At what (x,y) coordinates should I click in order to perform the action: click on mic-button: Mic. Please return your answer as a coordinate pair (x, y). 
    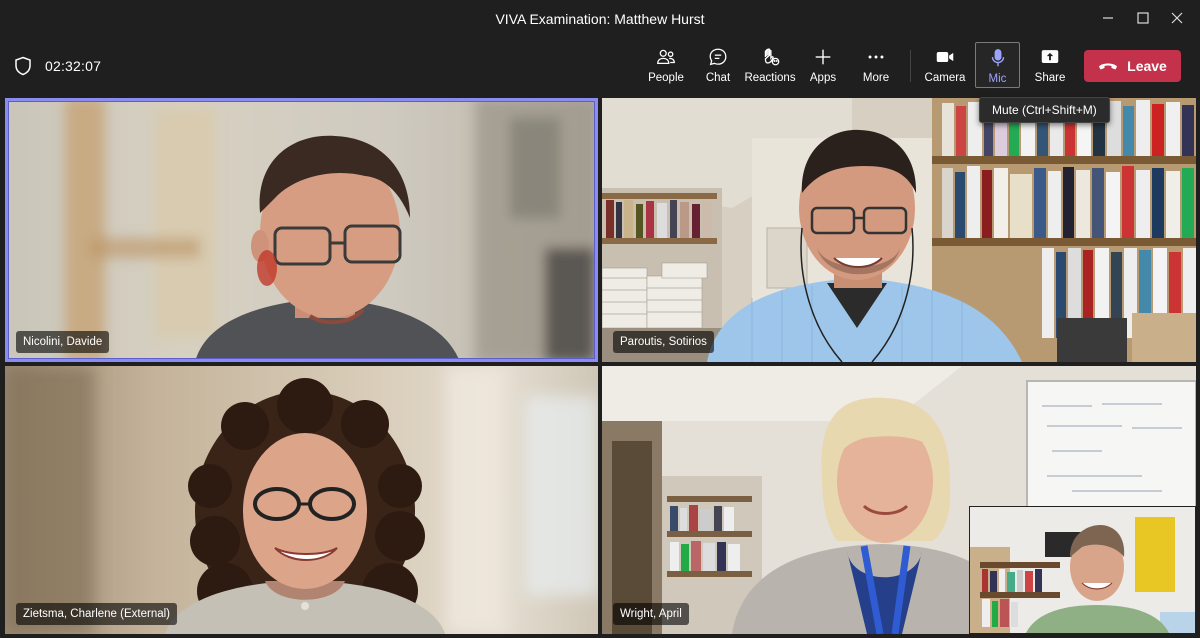
    Looking at the image, I should click on (997, 65).